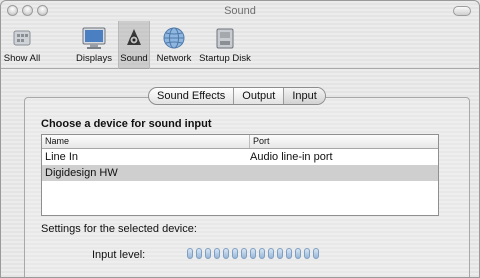  Describe the element at coordinates (240, 142) in the screenshot. I see `table-header: Name Port` at that location.